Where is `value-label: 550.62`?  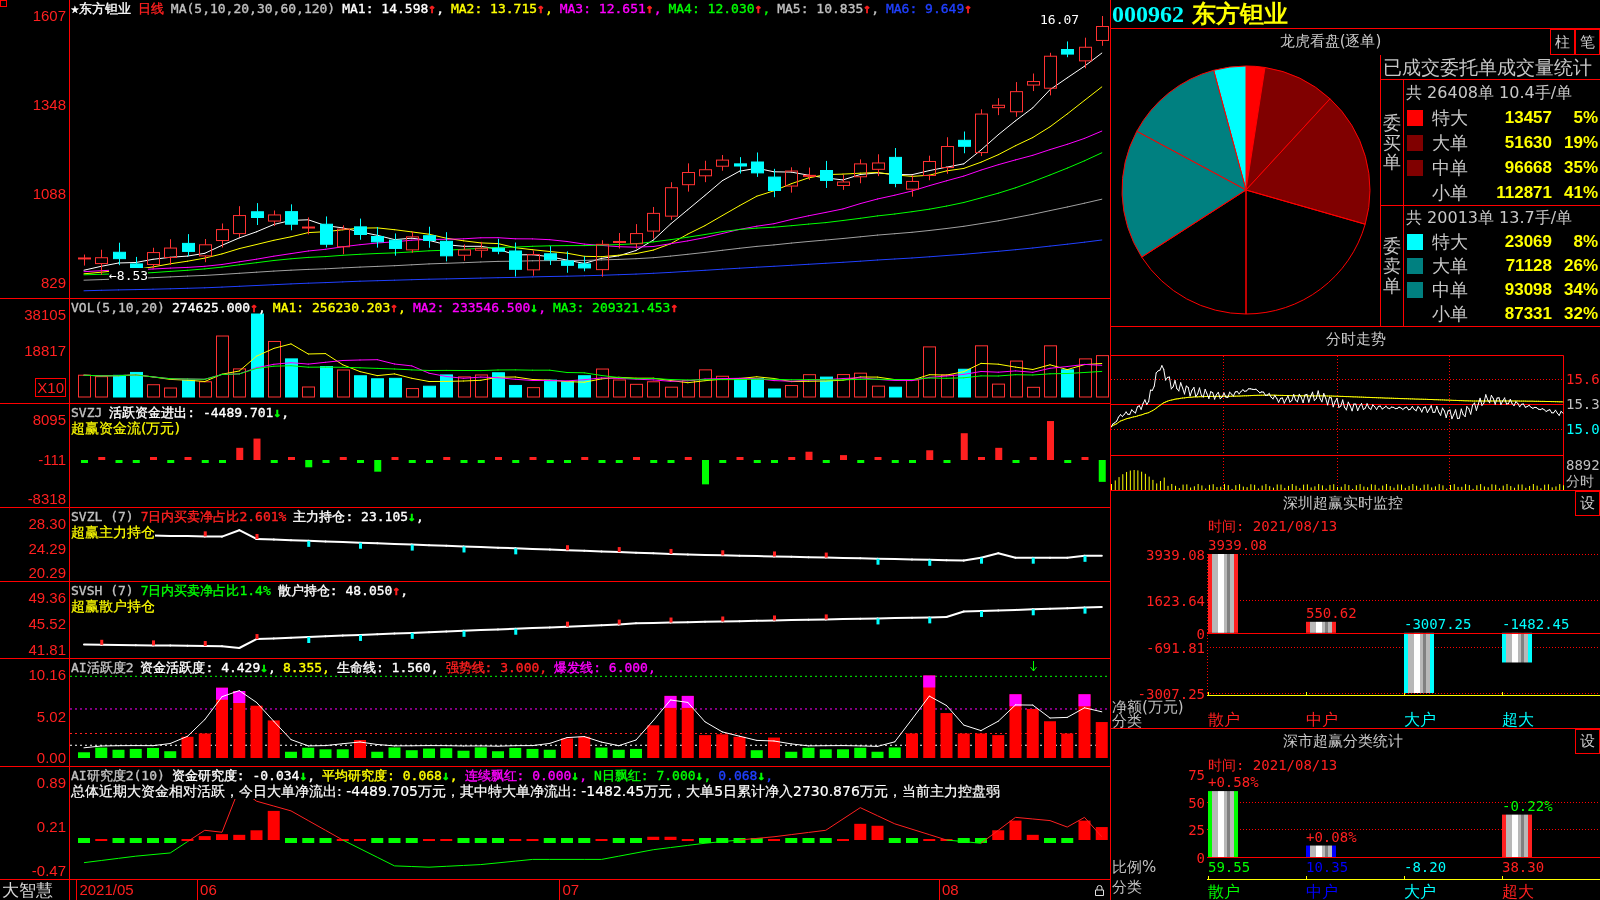
value-label: 550.62 is located at coordinates (1331, 612).